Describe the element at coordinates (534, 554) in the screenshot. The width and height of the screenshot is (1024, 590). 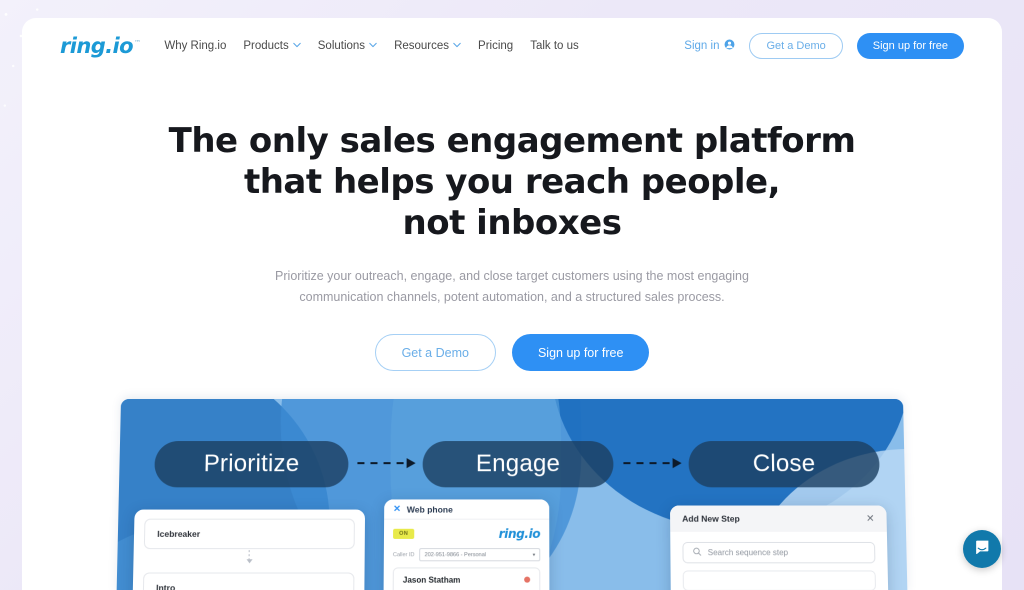
I see `chevron-down-icon: ▾` at that location.